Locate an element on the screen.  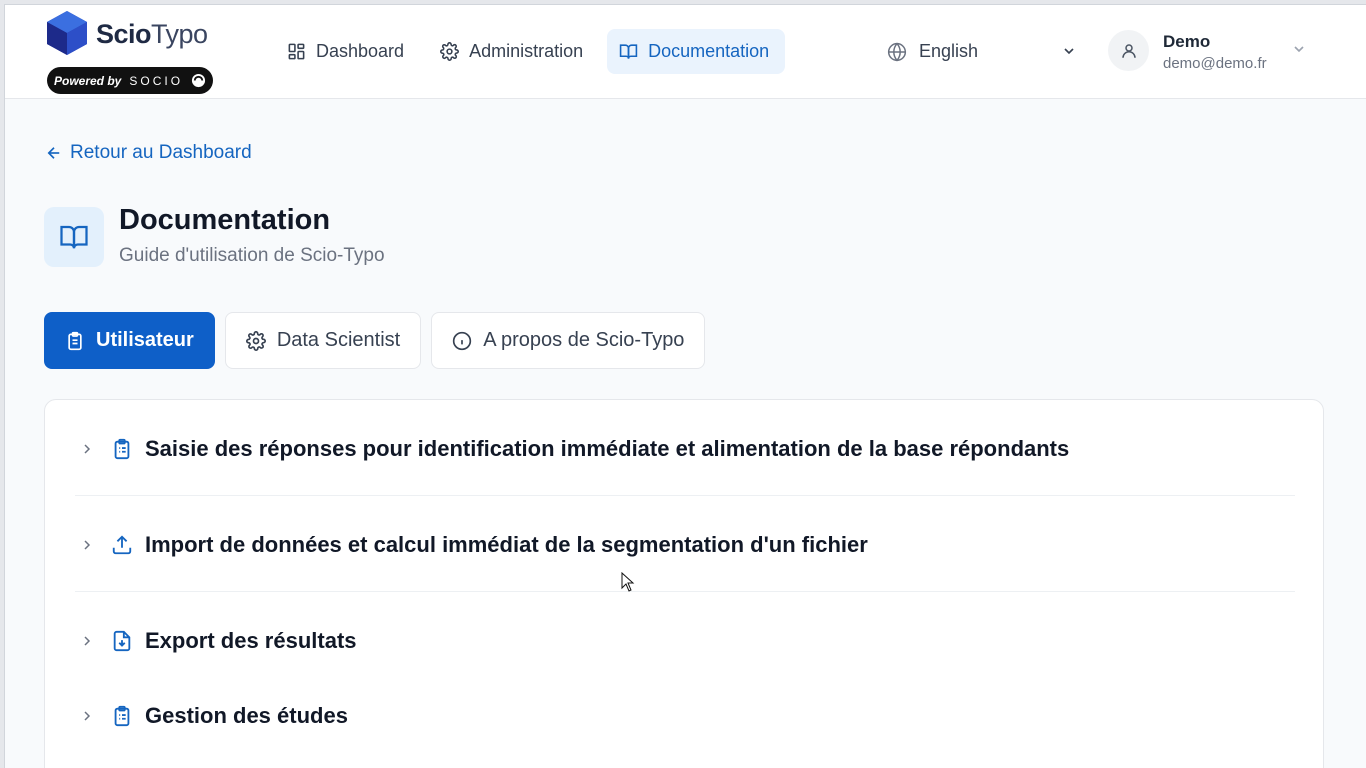
dashboard-icon is located at coordinates (296, 51).